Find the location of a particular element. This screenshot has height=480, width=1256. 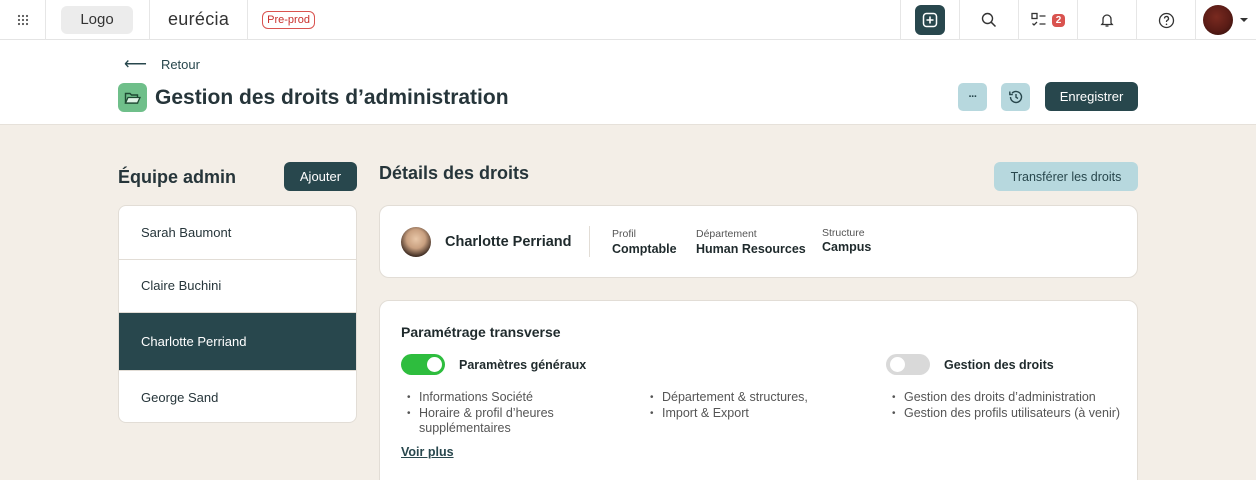

create-cell is located at coordinates (929, 20).